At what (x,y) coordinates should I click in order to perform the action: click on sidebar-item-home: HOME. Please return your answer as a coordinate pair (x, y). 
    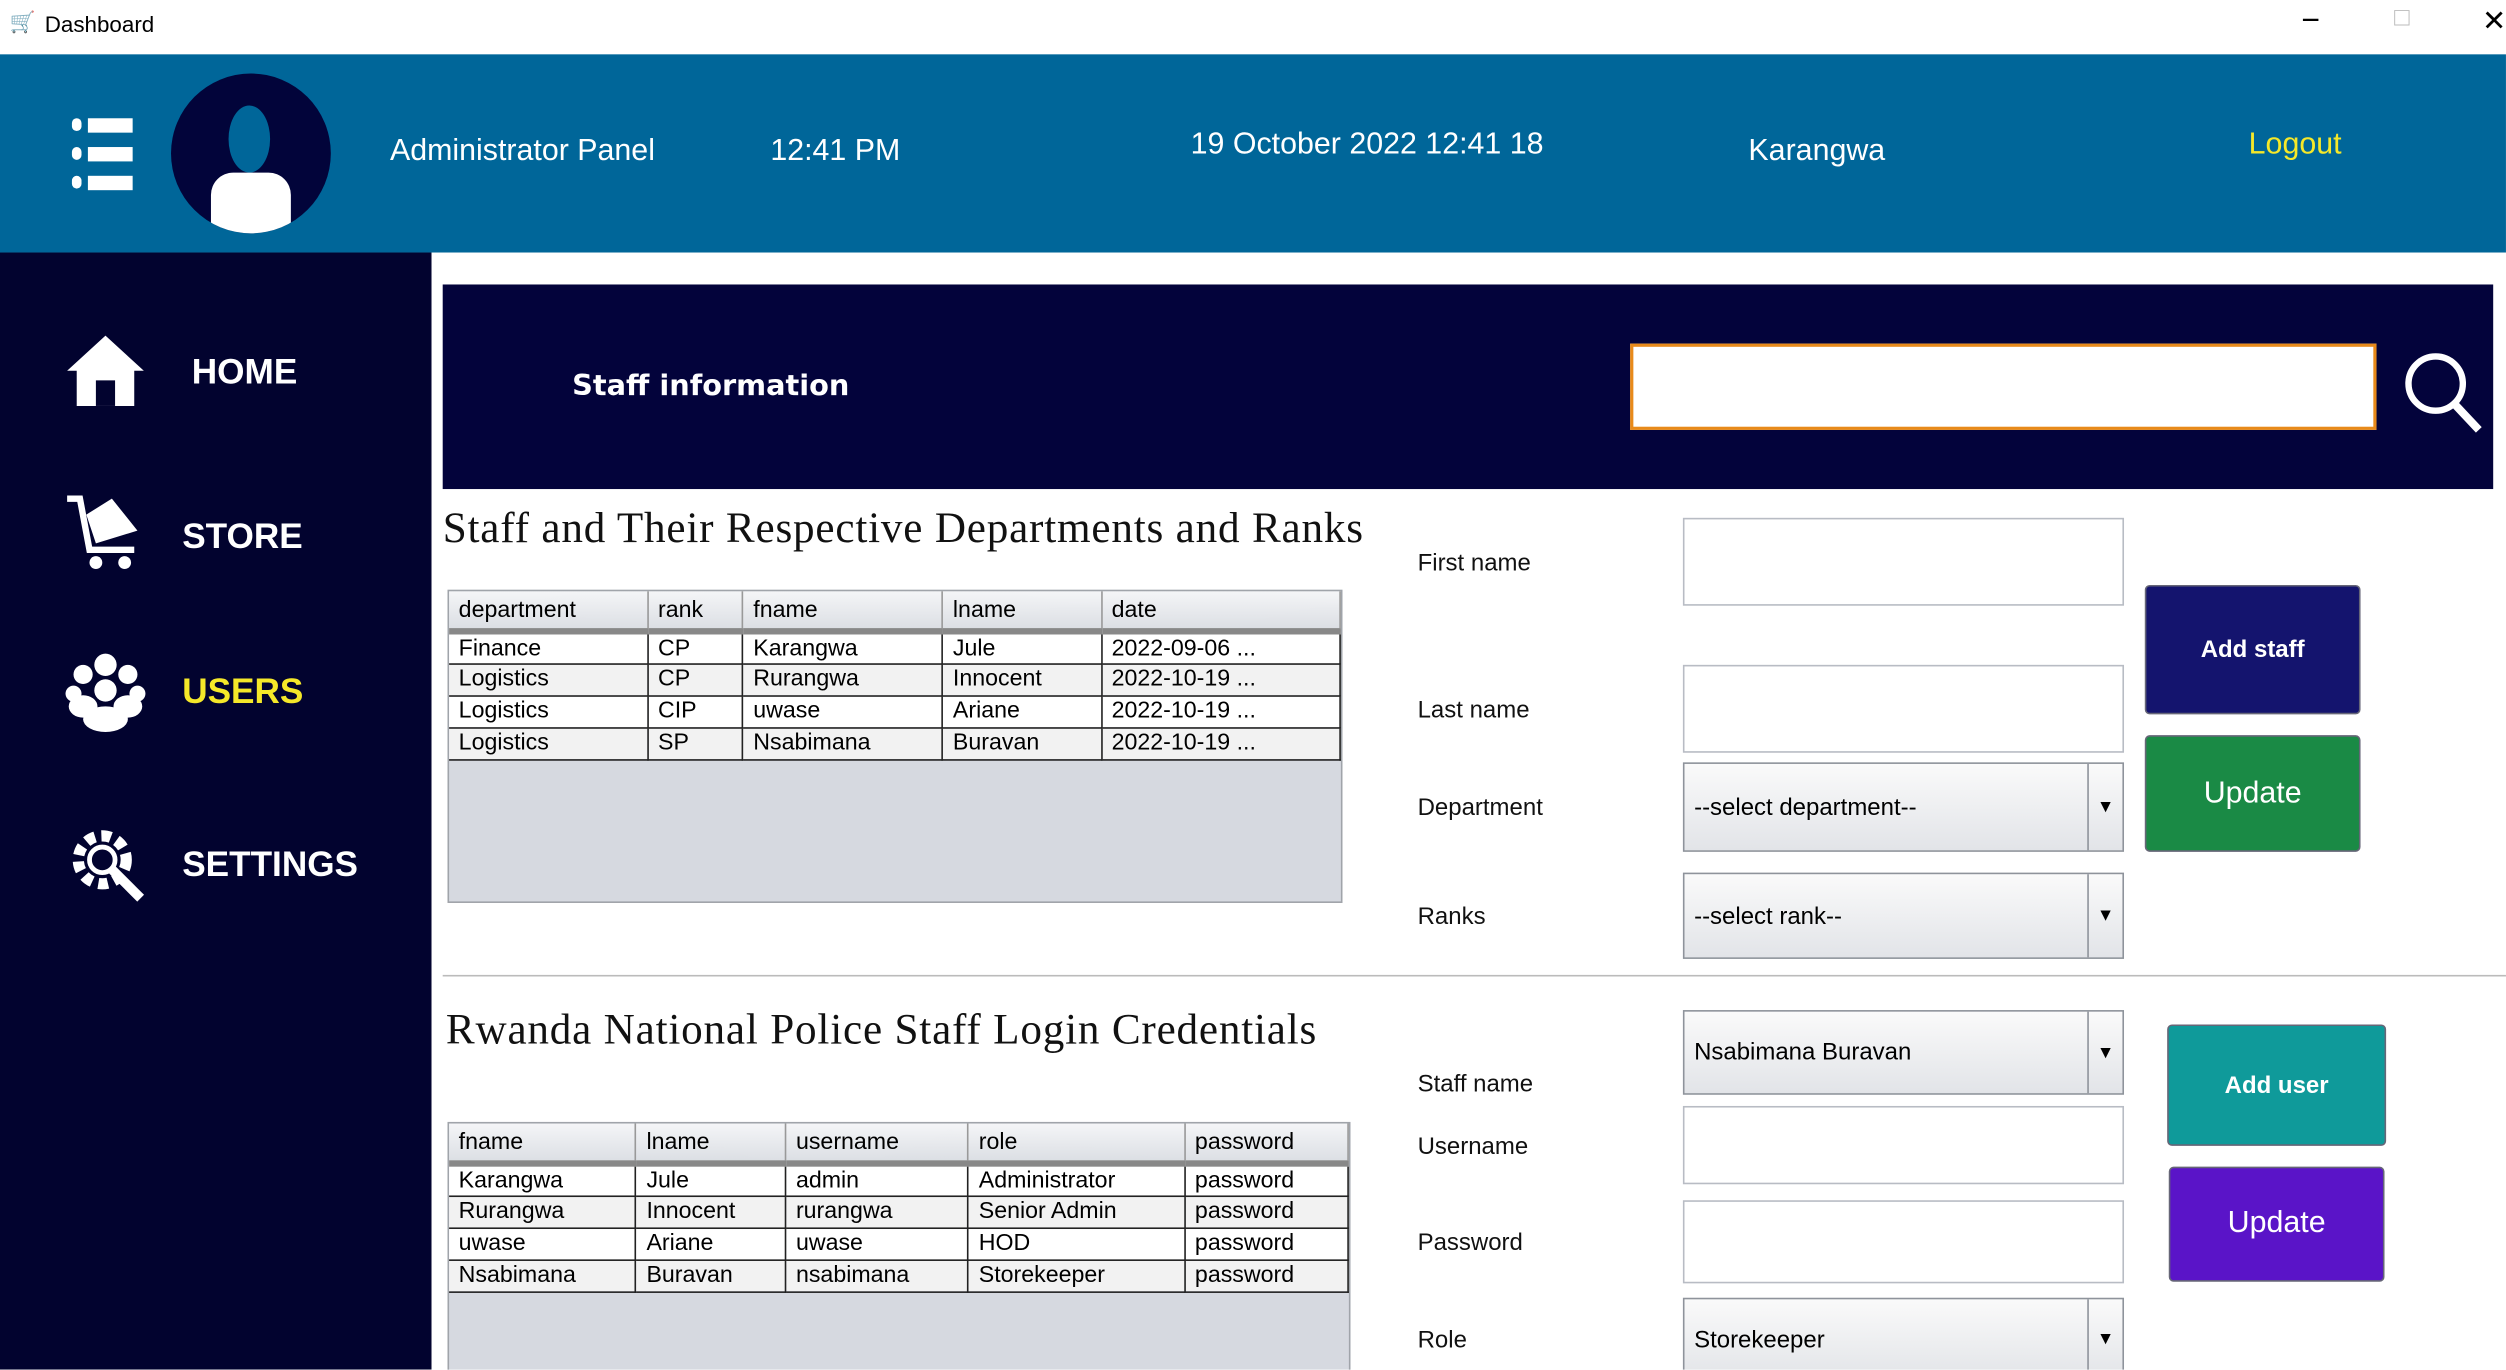
    Looking at the image, I should click on (221, 370).